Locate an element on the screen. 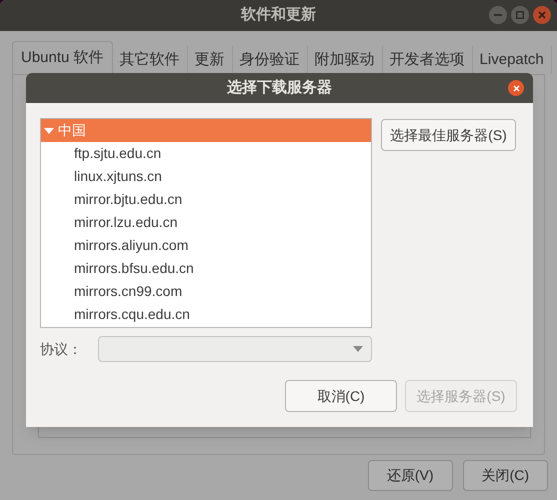 The image size is (557, 500). dropdown-arrow-icon is located at coordinates (358, 349).